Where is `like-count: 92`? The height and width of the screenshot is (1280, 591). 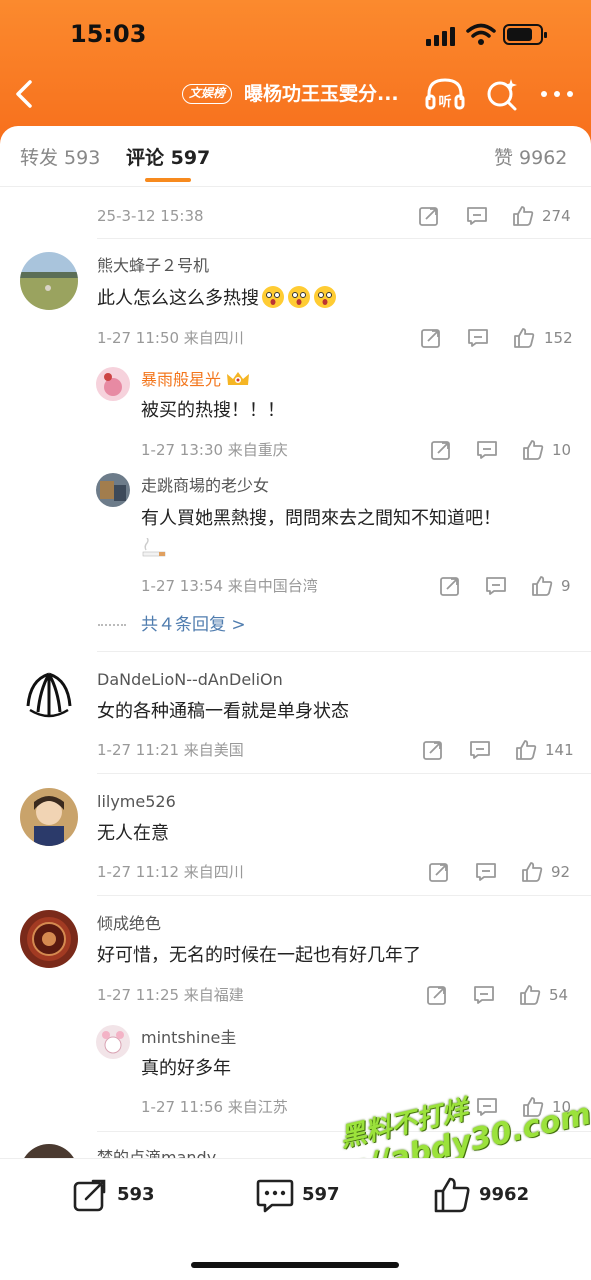
like-count: 92 is located at coordinates (561, 872).